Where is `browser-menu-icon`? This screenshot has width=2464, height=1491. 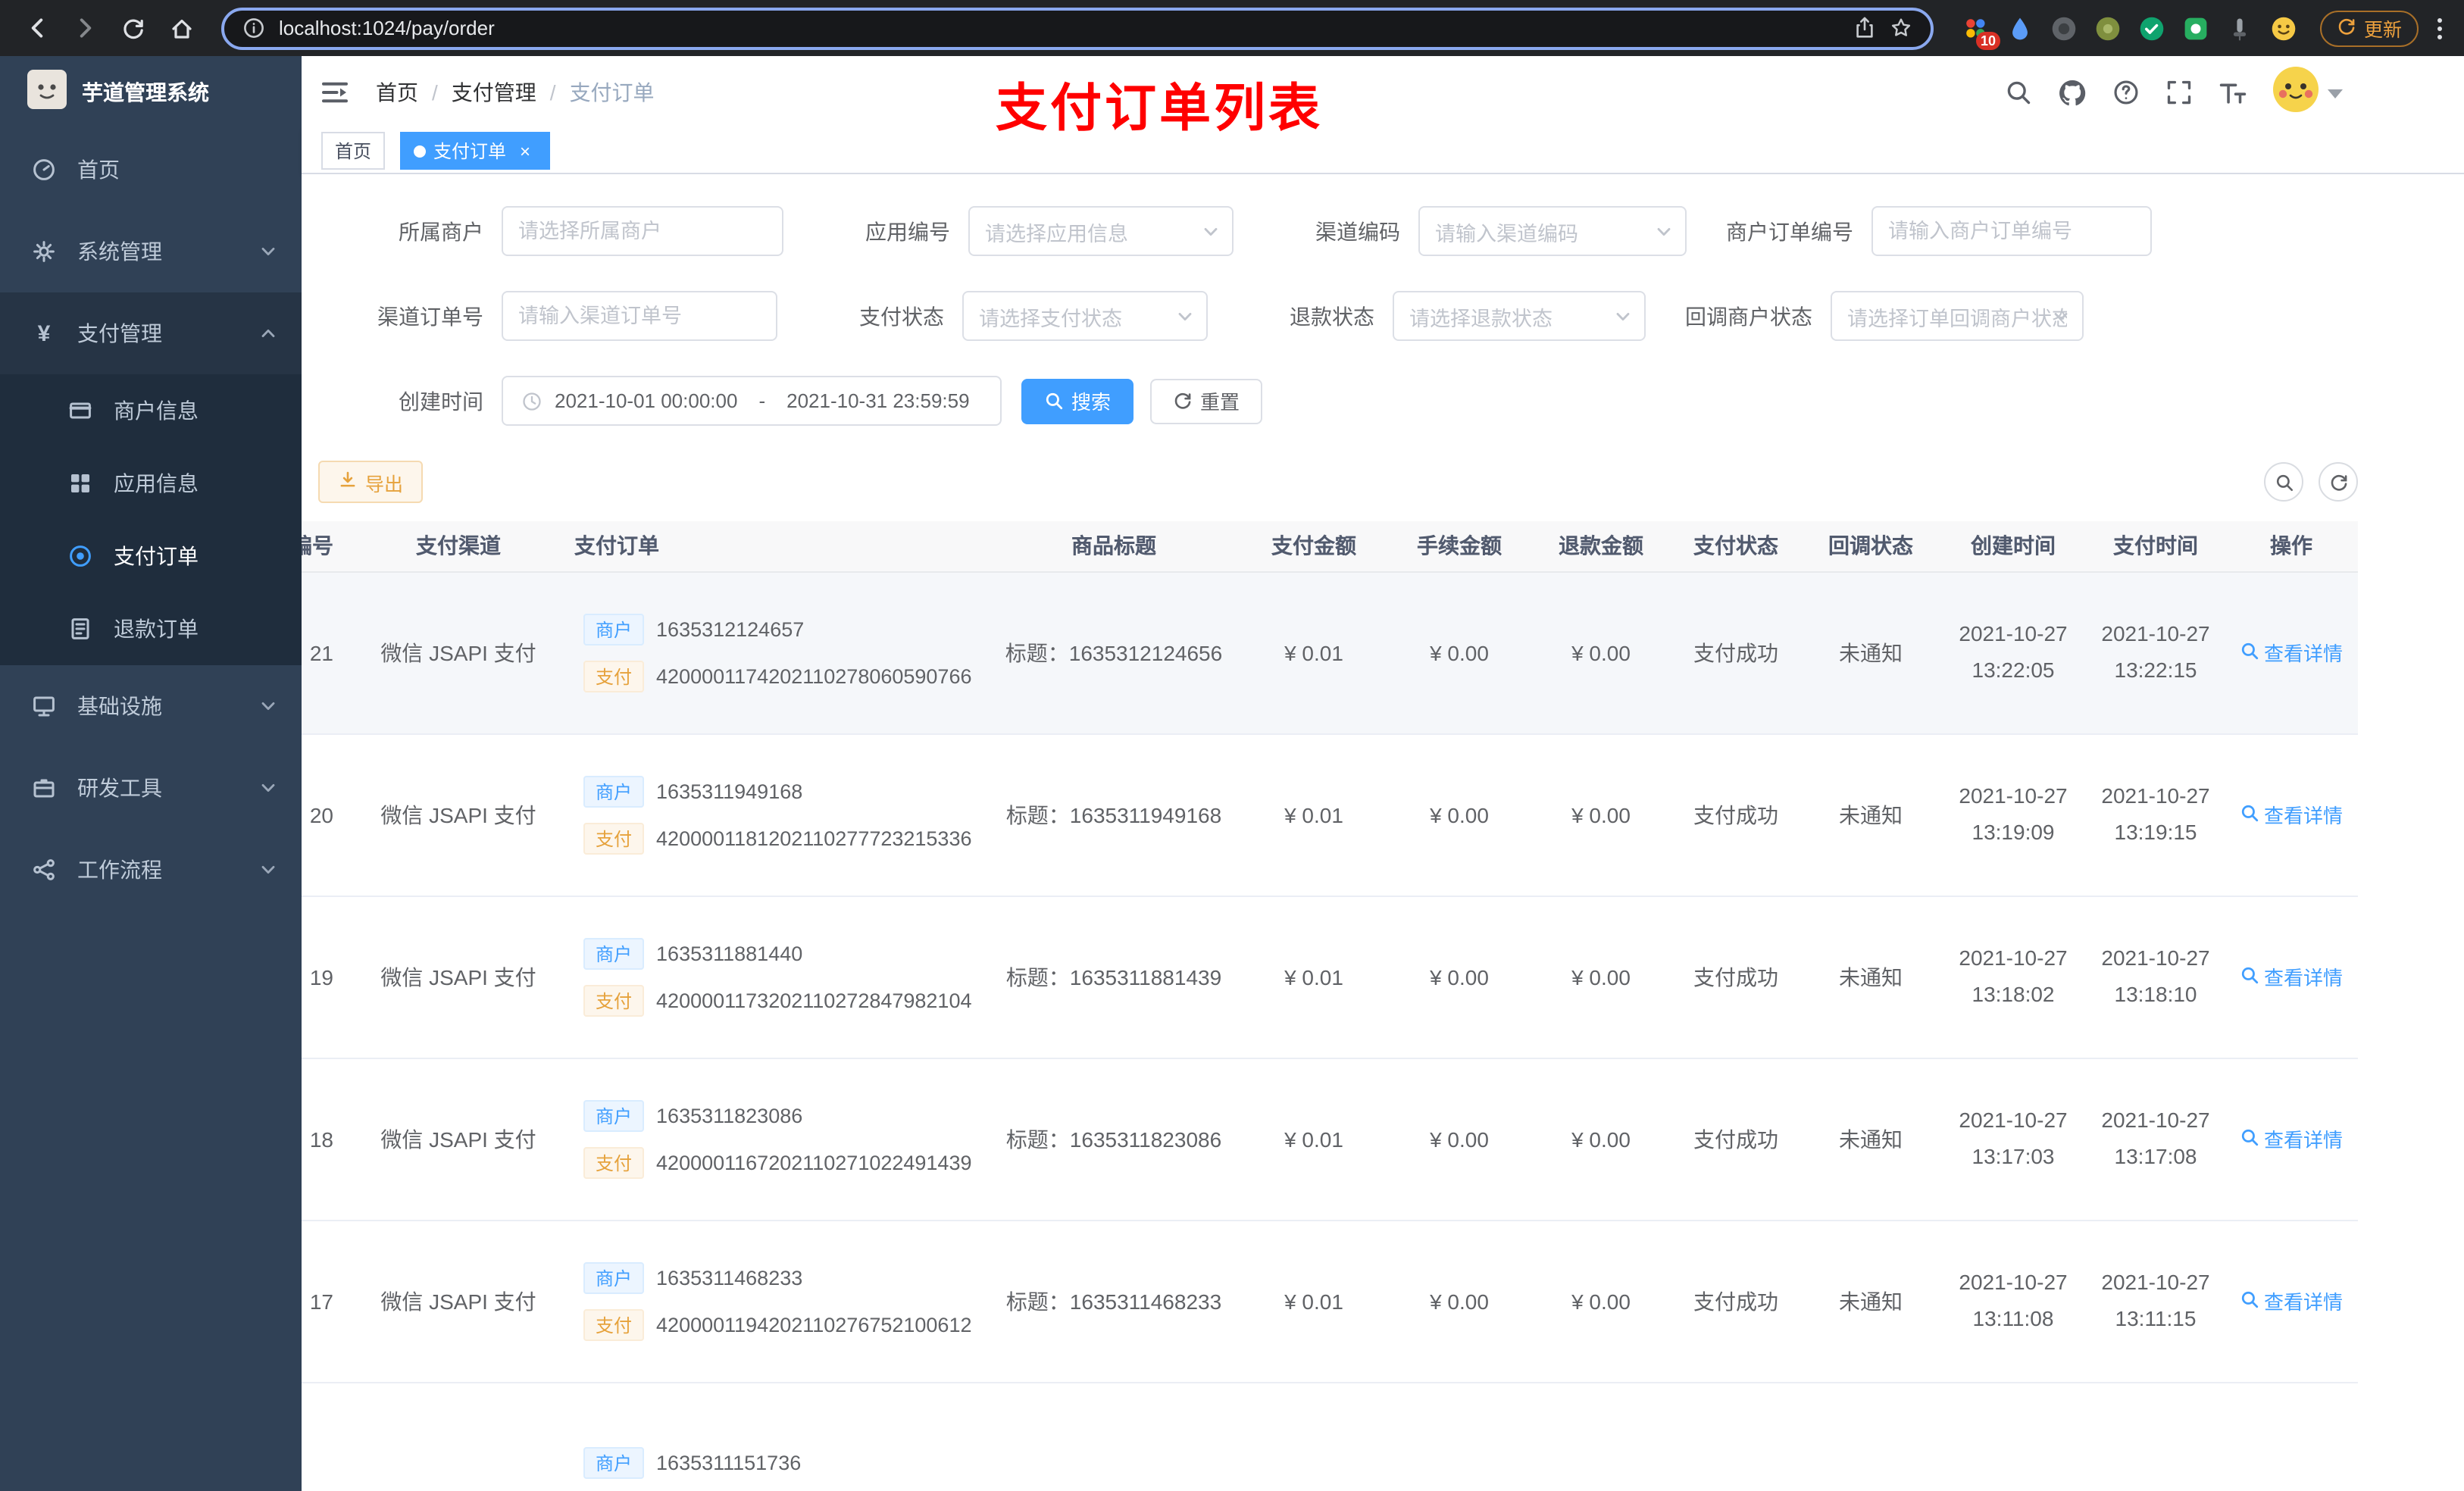 browser-menu-icon is located at coordinates (2440, 28).